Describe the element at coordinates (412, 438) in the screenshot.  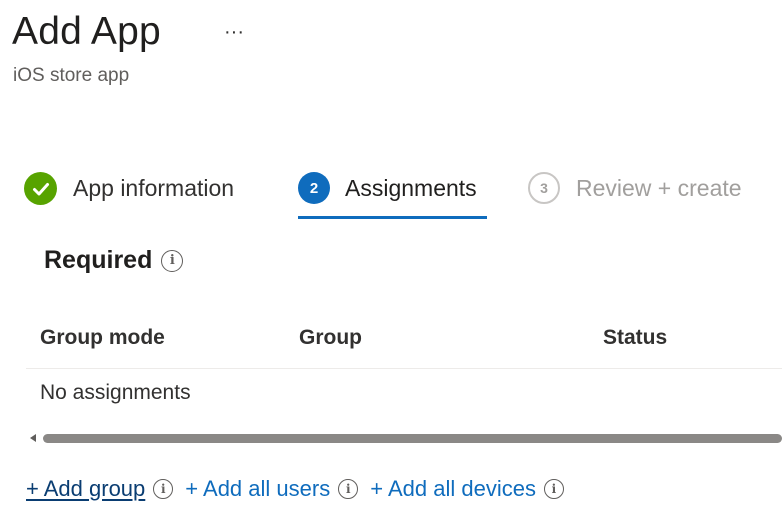
I see `scrollbar-thumb` at that location.